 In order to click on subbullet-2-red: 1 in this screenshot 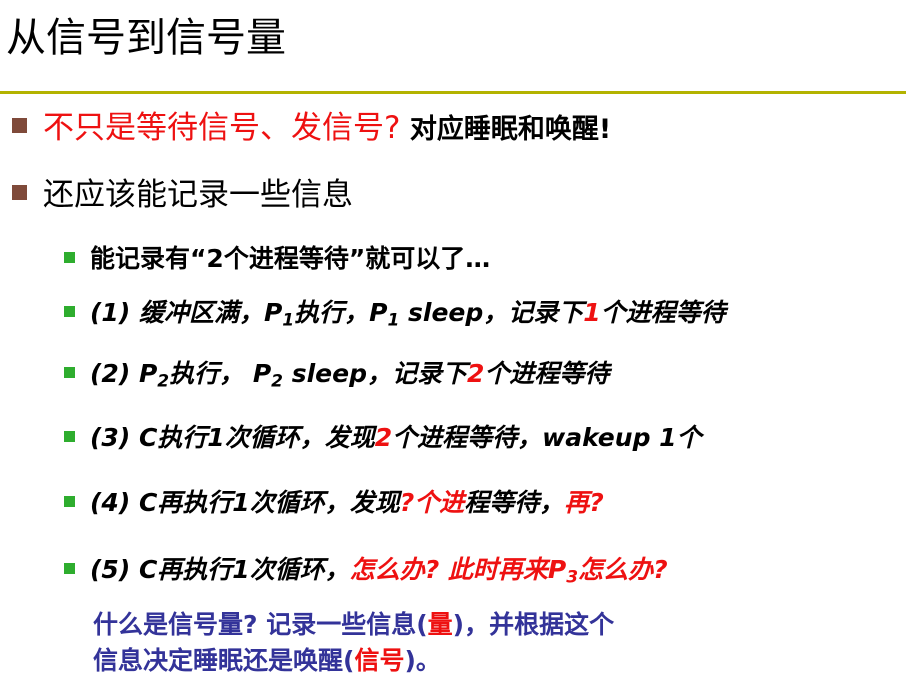, I will do `click(592, 312)`.